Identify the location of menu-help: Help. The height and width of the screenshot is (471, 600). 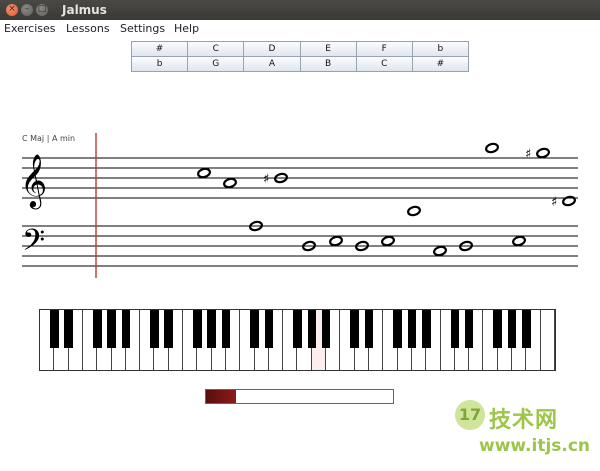
(186, 28).